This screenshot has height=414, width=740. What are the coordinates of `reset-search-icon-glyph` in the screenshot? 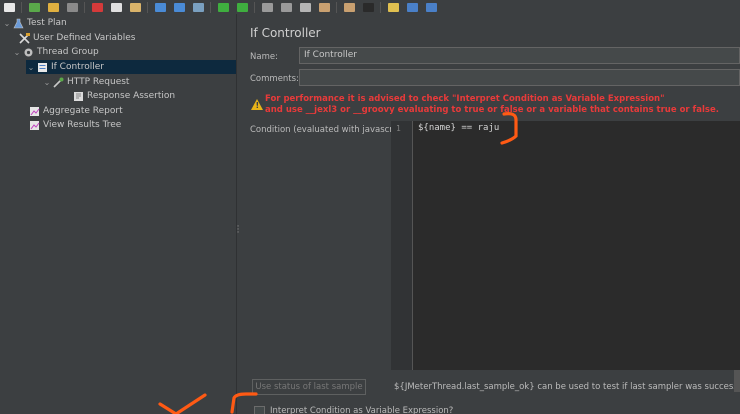 It's located at (393, 7).